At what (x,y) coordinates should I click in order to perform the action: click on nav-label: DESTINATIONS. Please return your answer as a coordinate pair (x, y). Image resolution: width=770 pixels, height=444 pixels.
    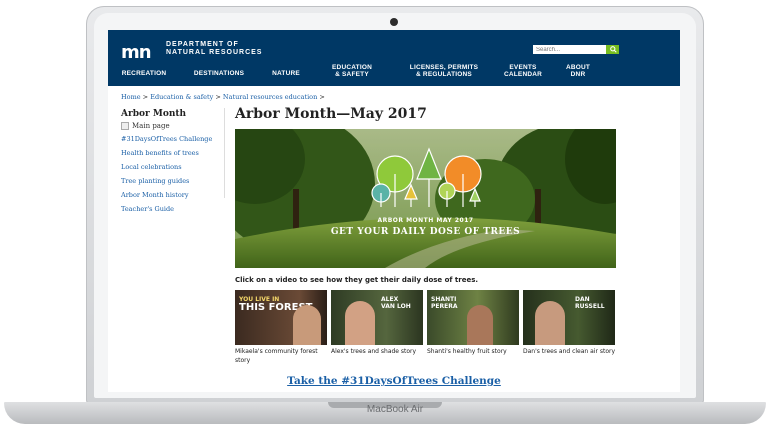
    Looking at the image, I should click on (219, 73).